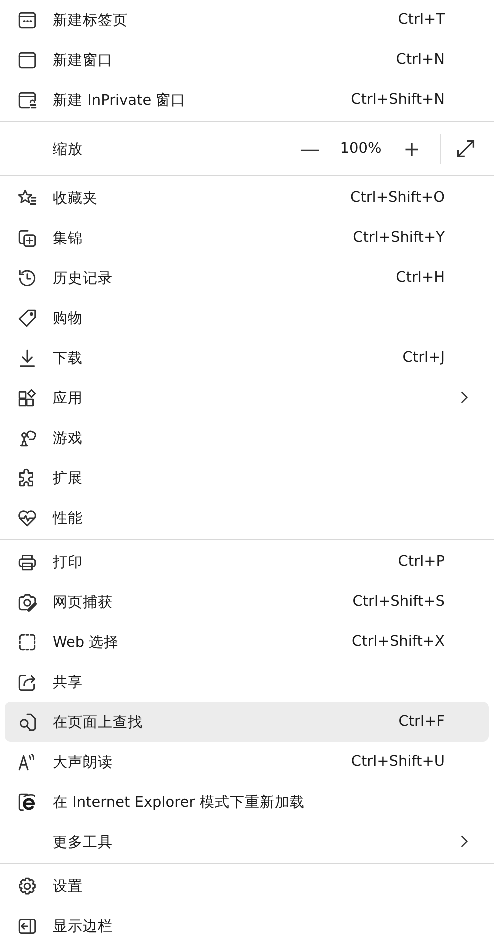  I want to click on settings-icon, so click(27, 886).